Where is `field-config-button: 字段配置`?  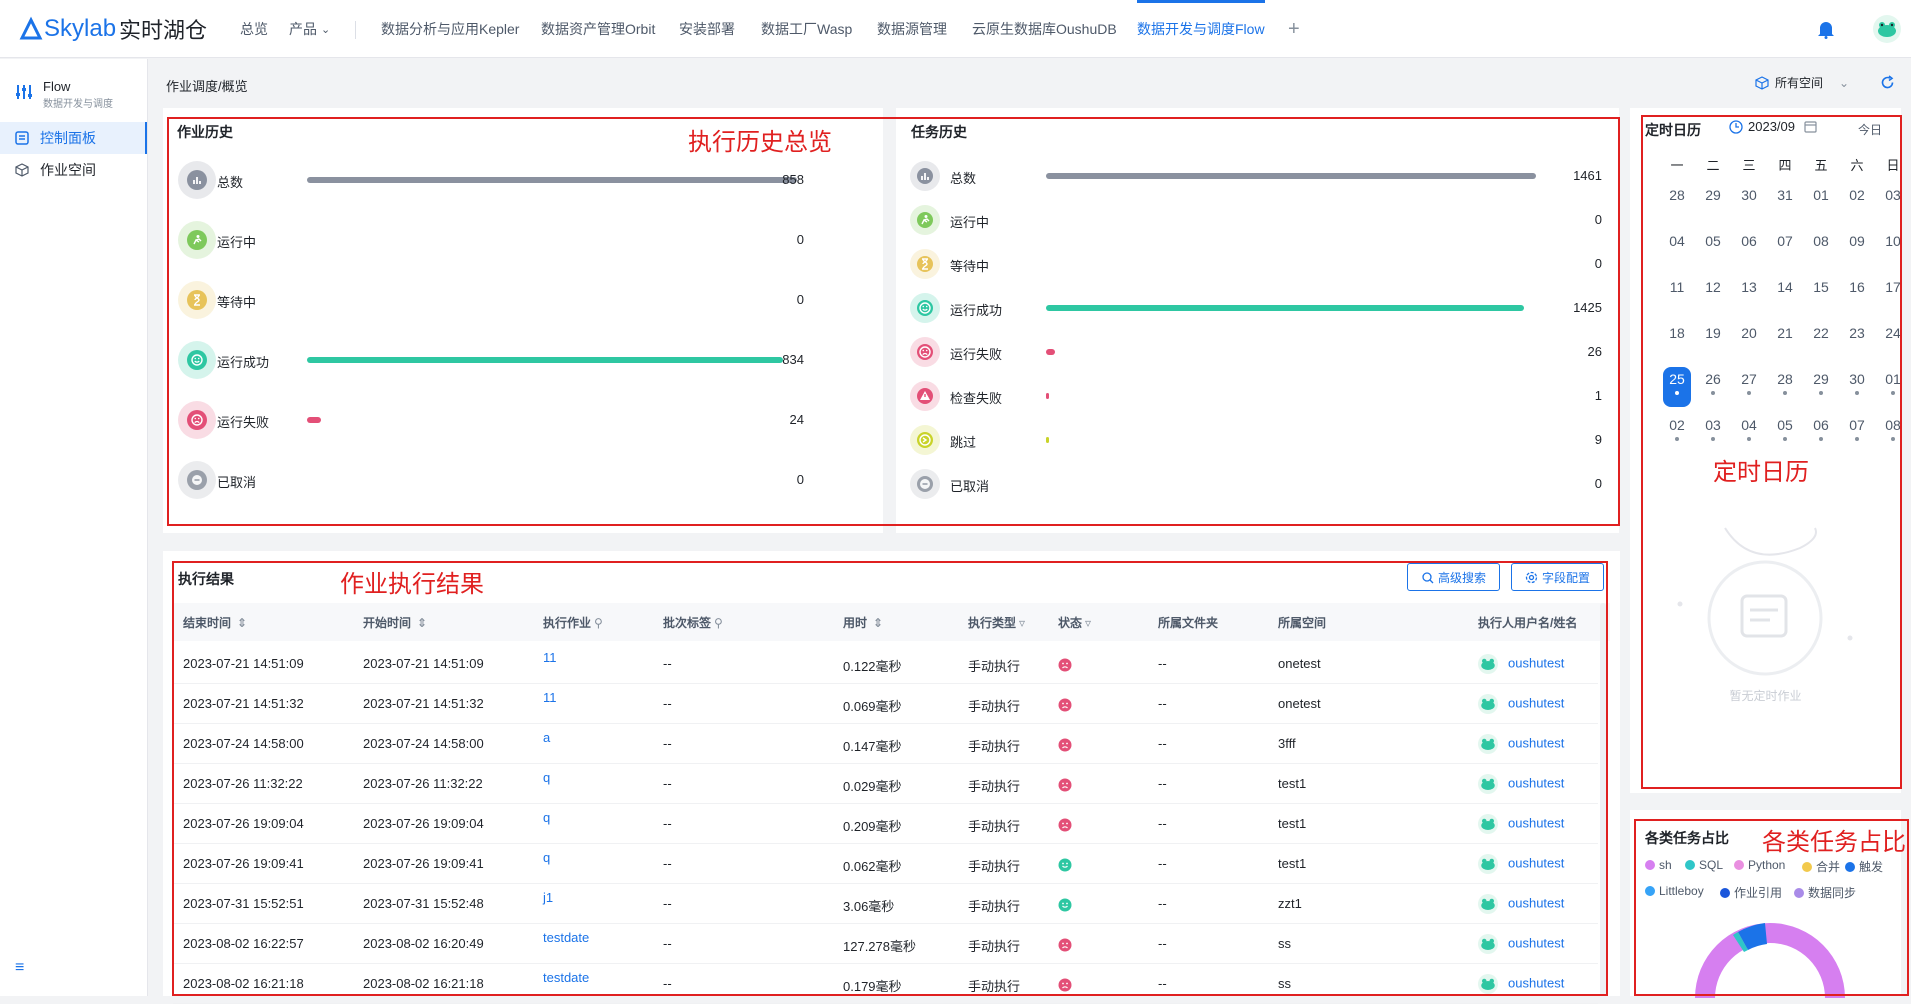
field-config-button: 字段配置 is located at coordinates (1557, 577).